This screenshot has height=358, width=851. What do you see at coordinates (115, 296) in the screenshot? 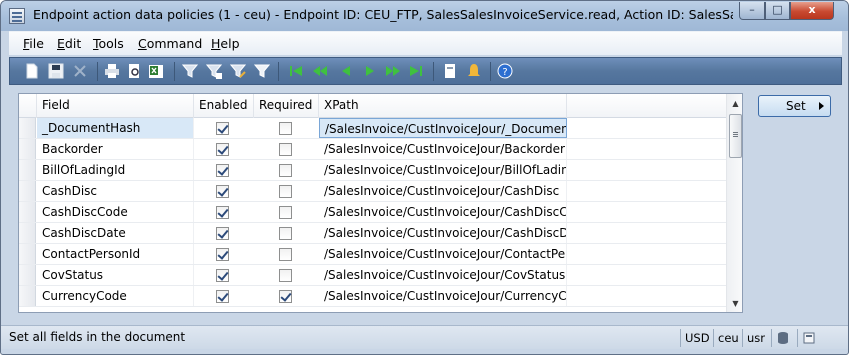
I see `cell-field: CurrencyCode` at bounding box center [115, 296].